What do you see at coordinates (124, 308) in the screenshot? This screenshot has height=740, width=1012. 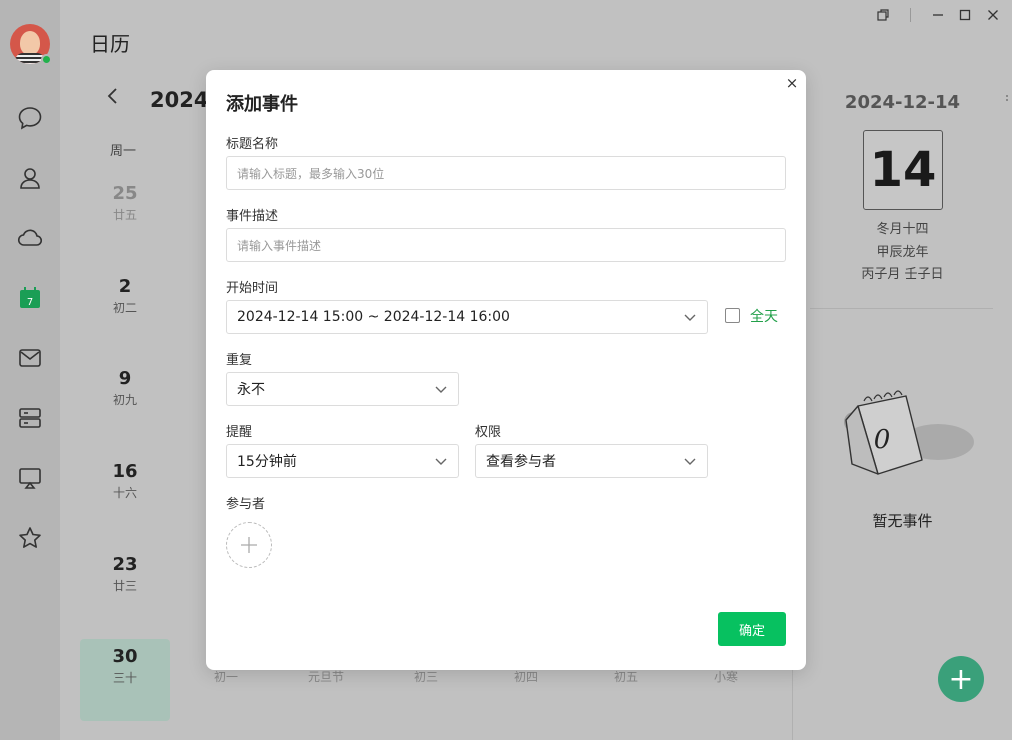 I see `day-lunar: 初二` at bounding box center [124, 308].